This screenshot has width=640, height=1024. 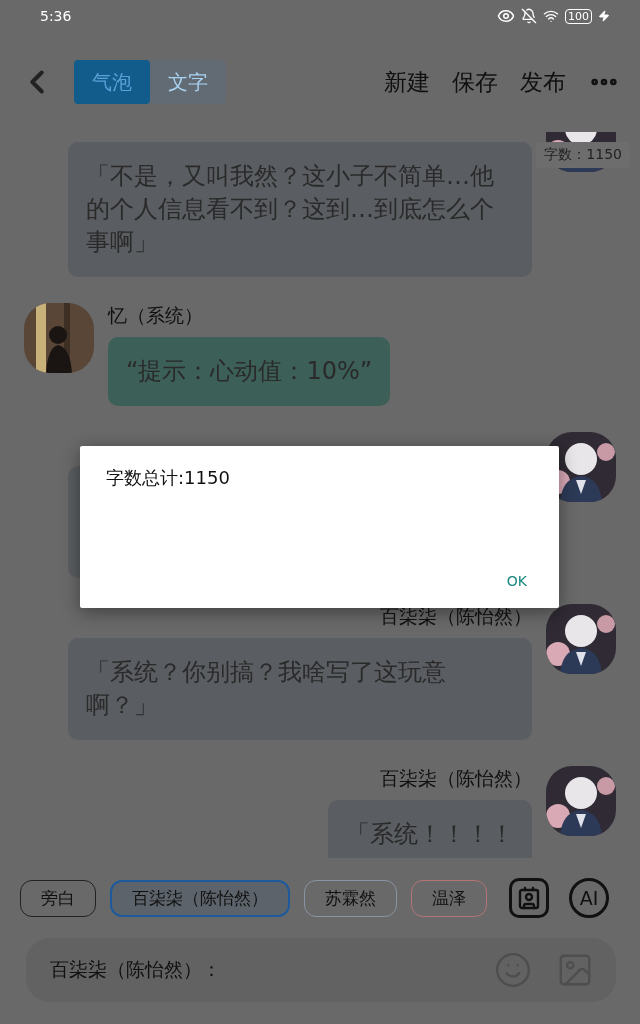 What do you see at coordinates (604, 16) in the screenshot?
I see `charging-icon` at bounding box center [604, 16].